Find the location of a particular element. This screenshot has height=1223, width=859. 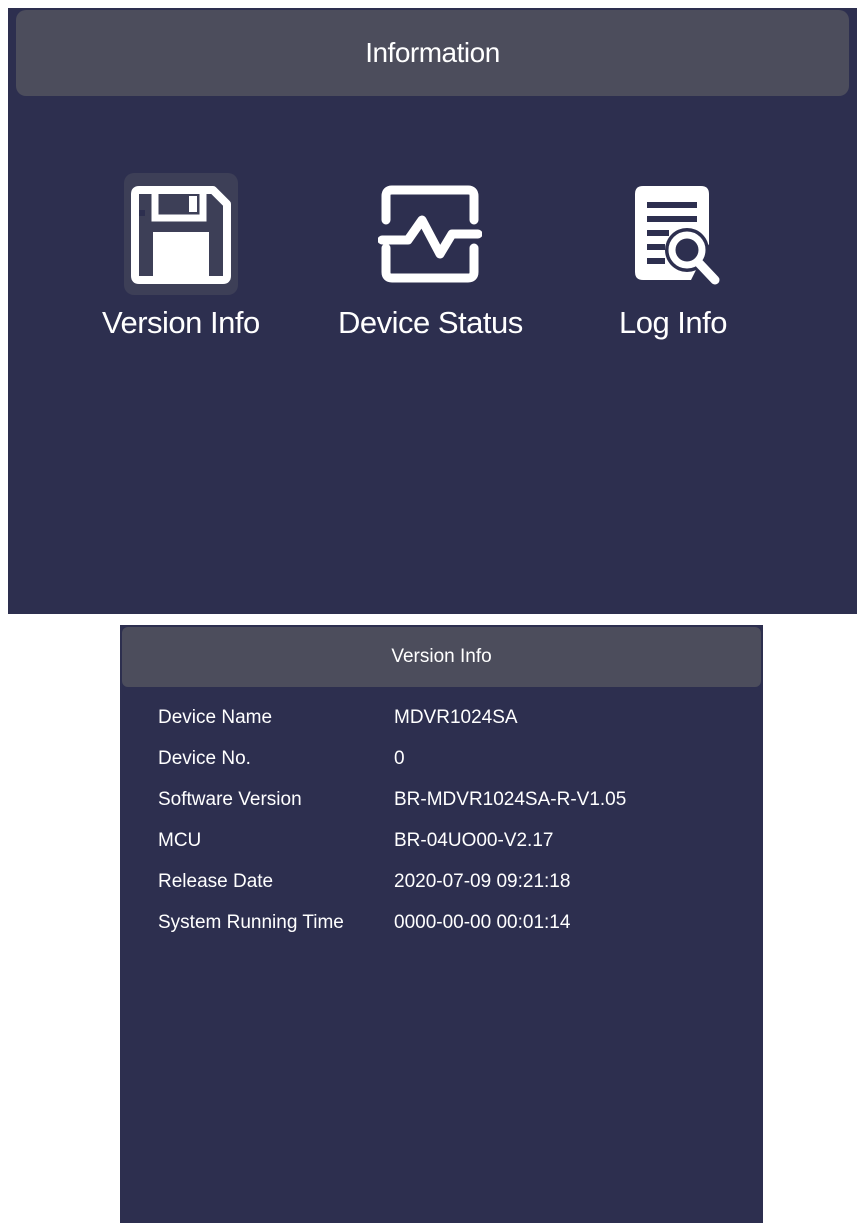

info-value: BR-04UO00-V2.17 is located at coordinates (474, 840).